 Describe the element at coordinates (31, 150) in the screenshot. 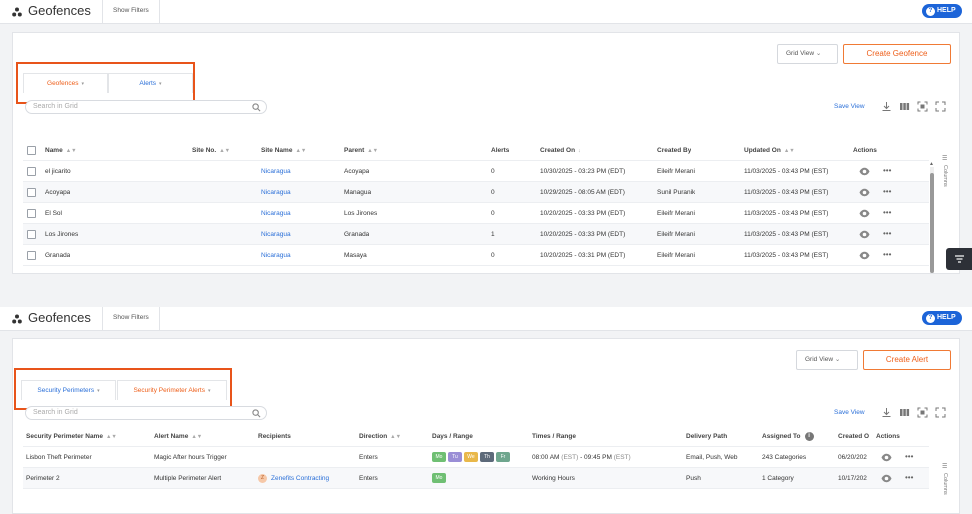

I see `select-all-checkbox` at that location.